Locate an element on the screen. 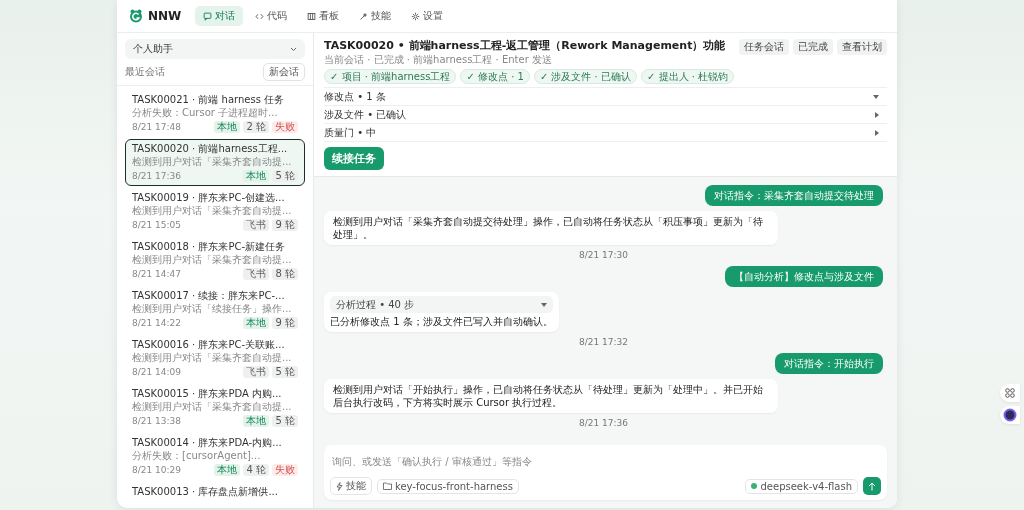 This screenshot has height=510, width=1024. model-selector: deepseek-v4-flash is located at coordinates (801, 486).